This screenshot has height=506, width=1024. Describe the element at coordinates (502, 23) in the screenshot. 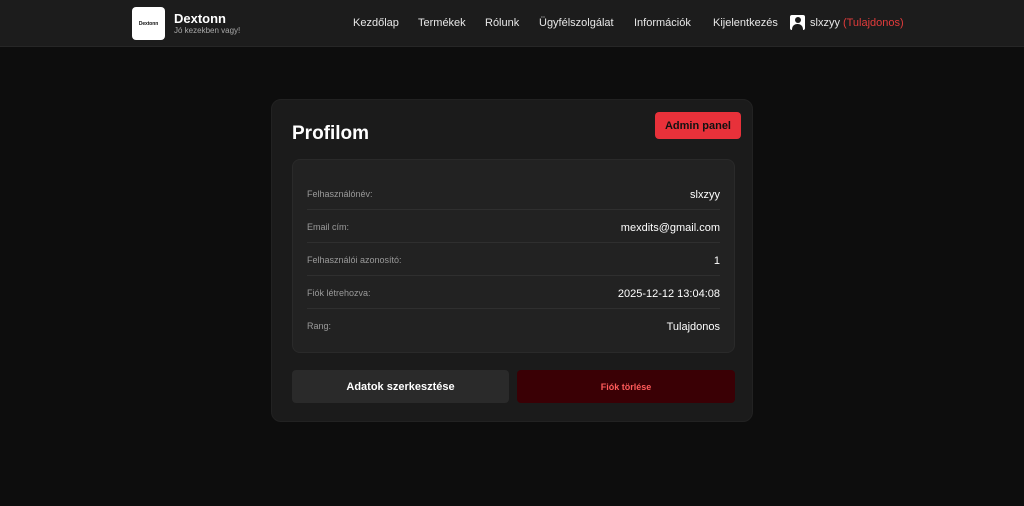

I see `nav-about: Rólunk` at that location.